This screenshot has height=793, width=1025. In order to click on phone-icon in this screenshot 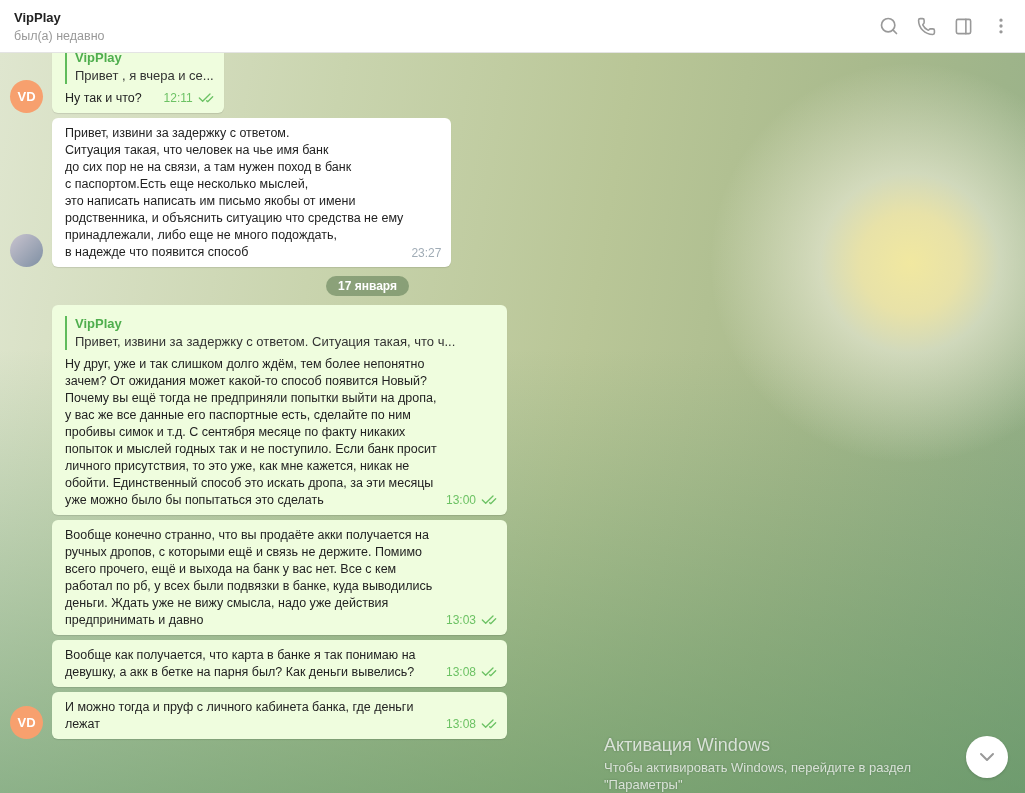, I will do `click(926, 26)`.